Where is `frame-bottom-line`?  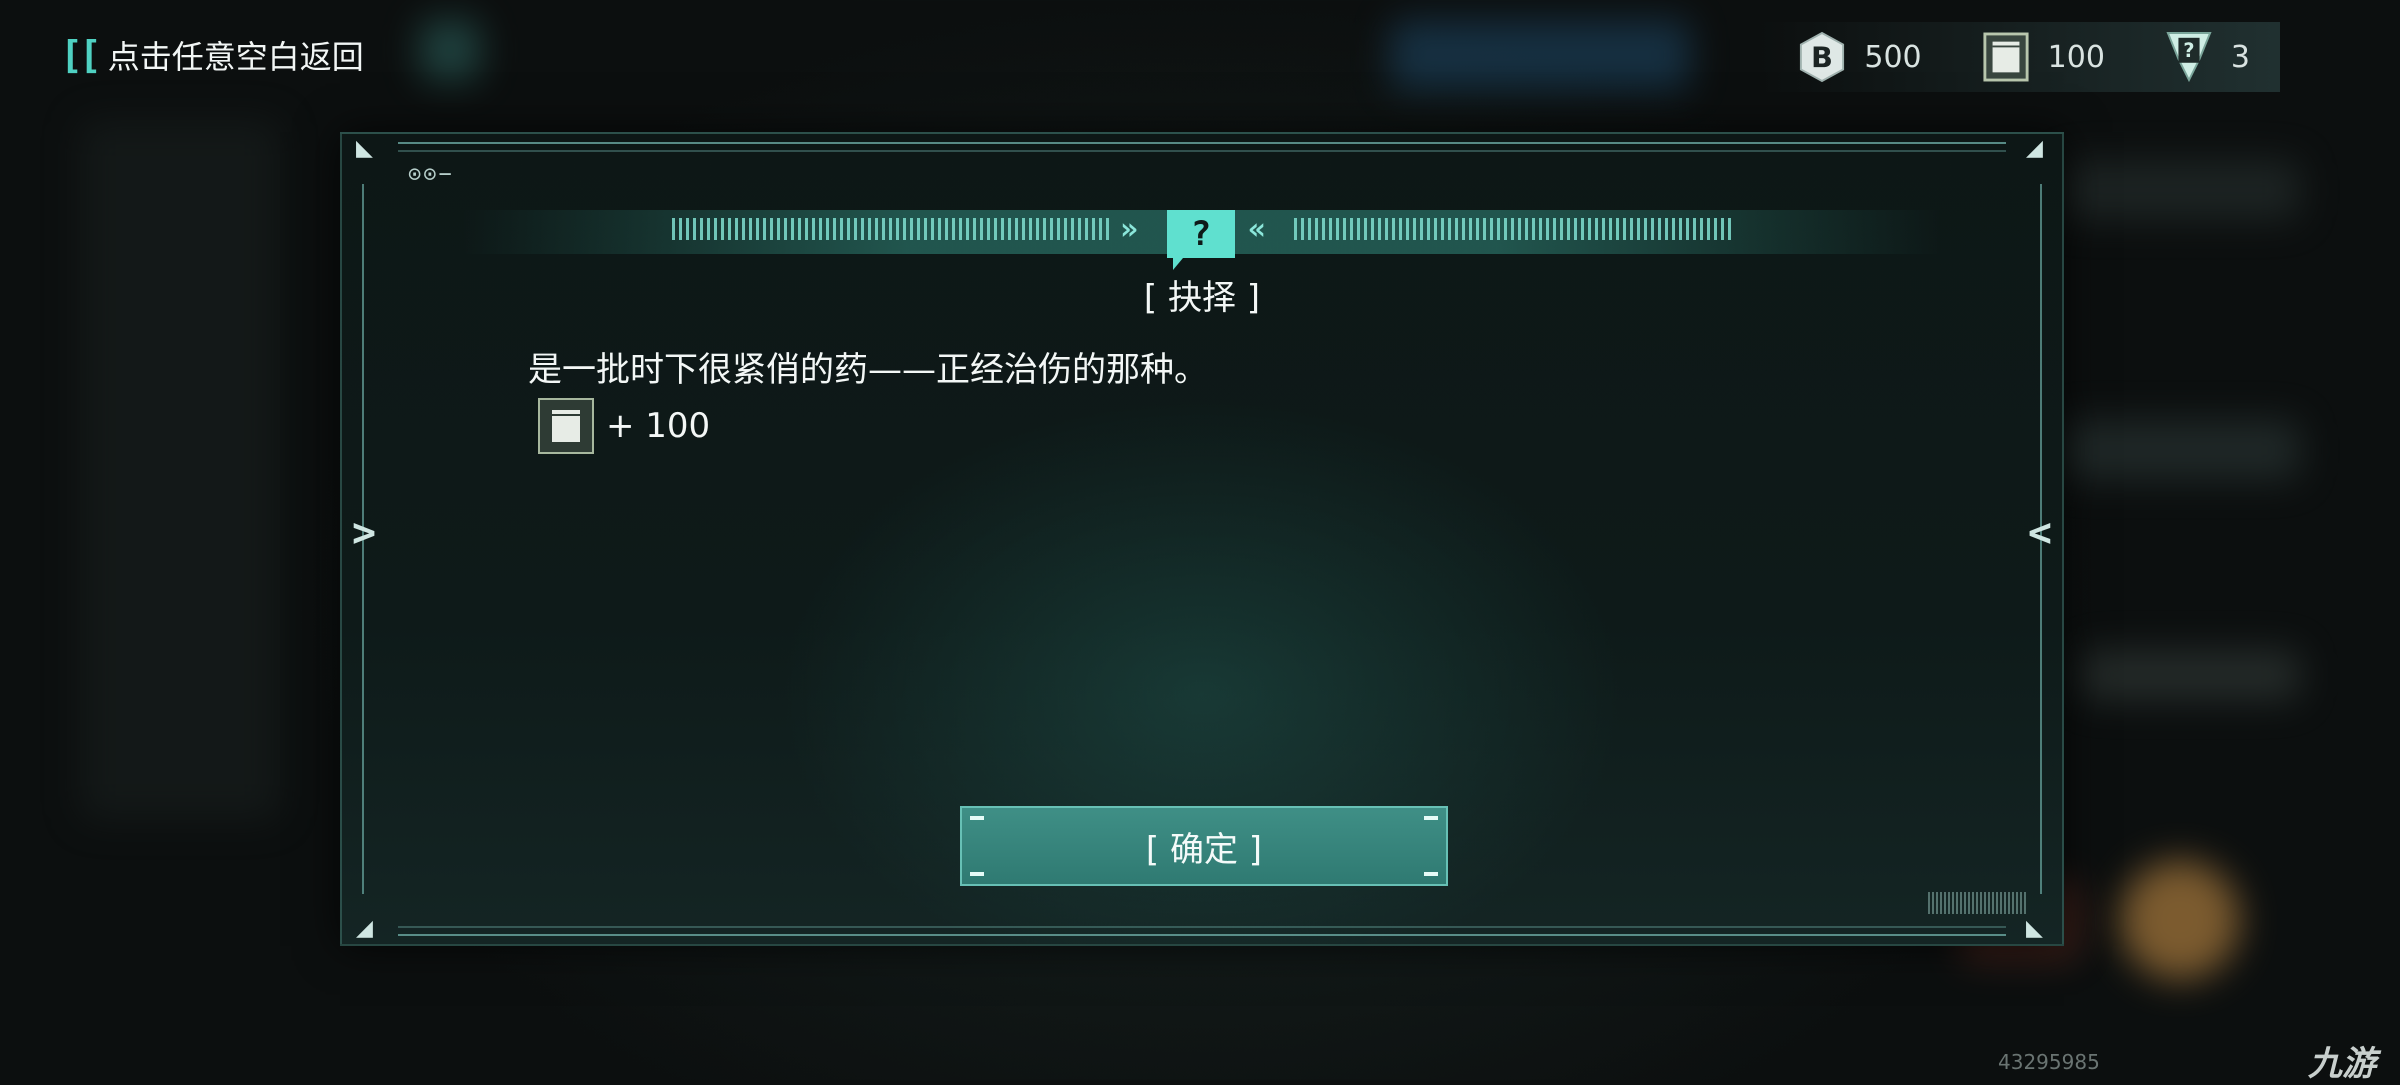 frame-bottom-line is located at coordinates (1202, 935).